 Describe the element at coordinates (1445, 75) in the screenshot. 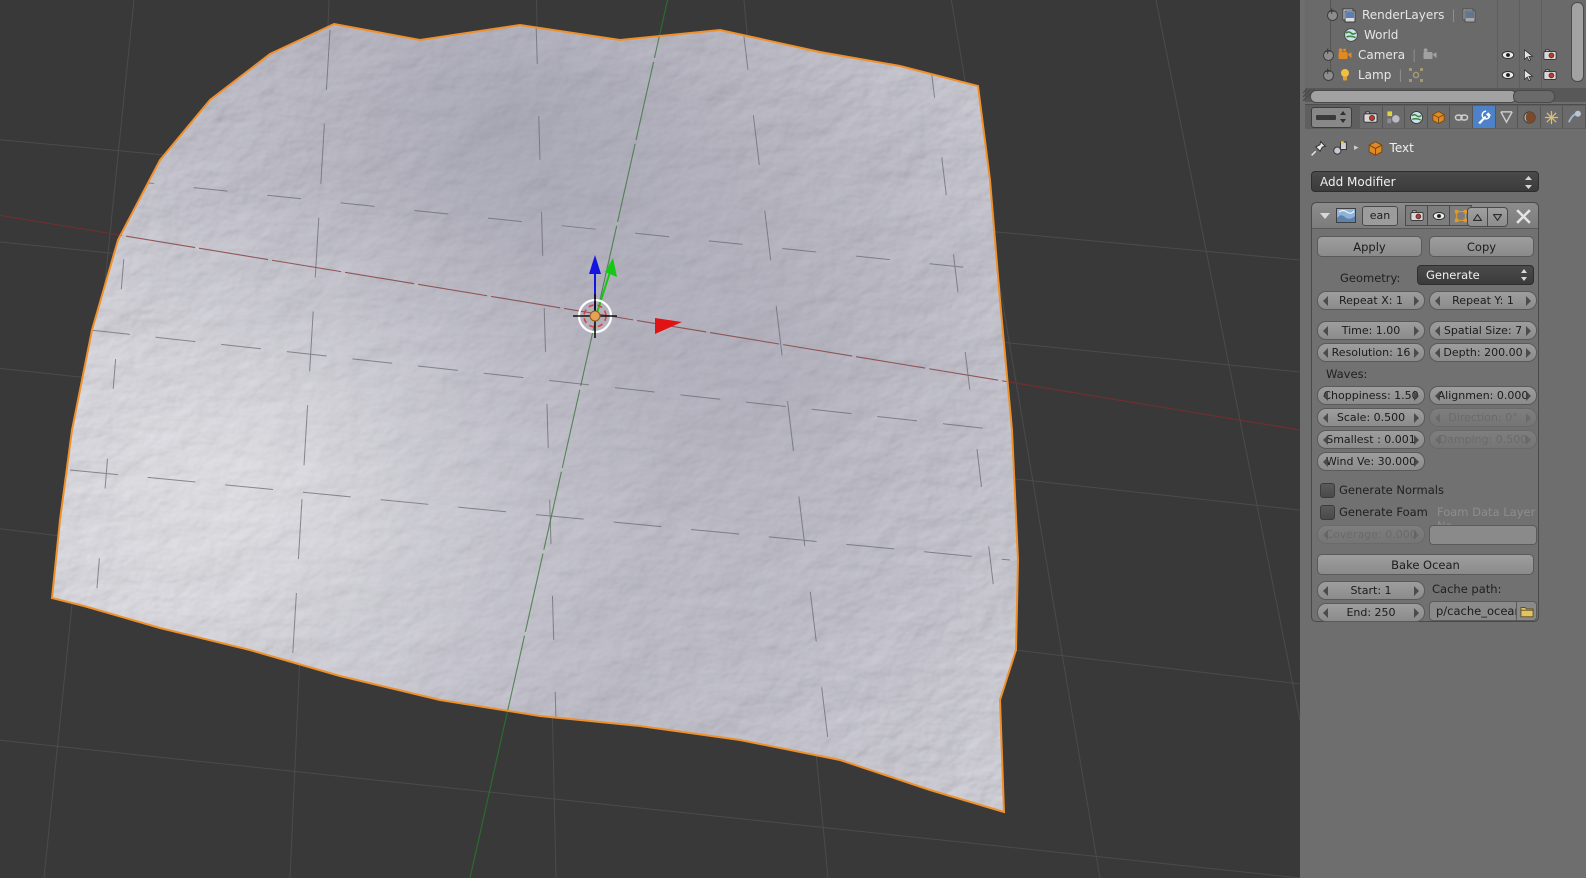

I see `outliner-row-lamp: Lamp |` at that location.